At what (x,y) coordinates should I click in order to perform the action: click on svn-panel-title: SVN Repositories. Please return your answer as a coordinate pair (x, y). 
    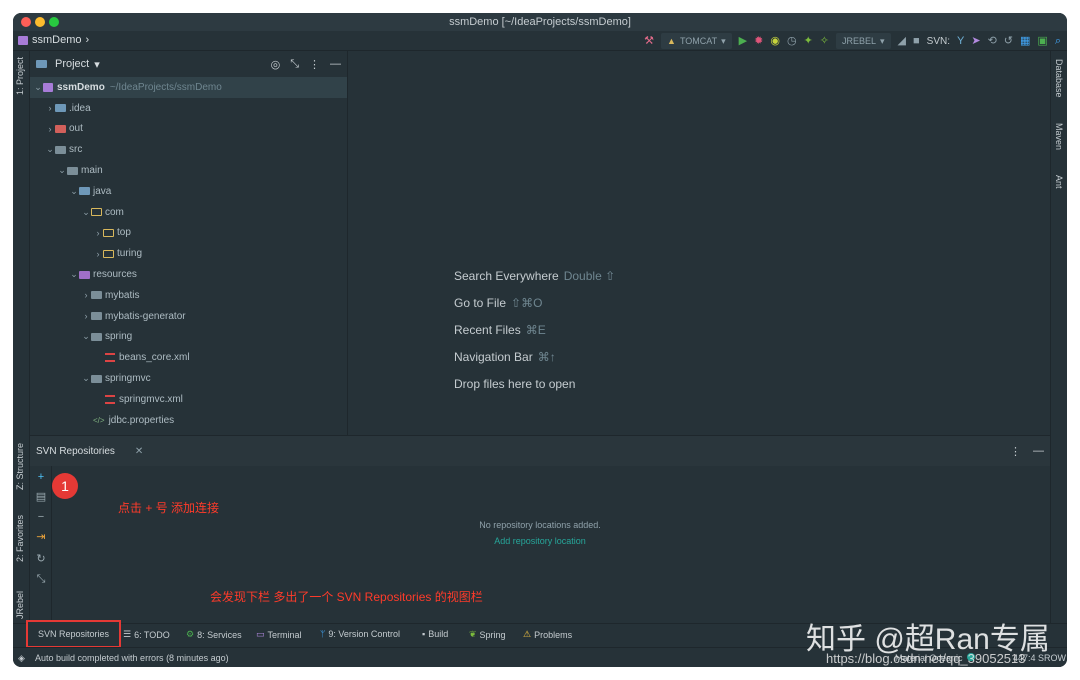
    Looking at the image, I should click on (75, 451).